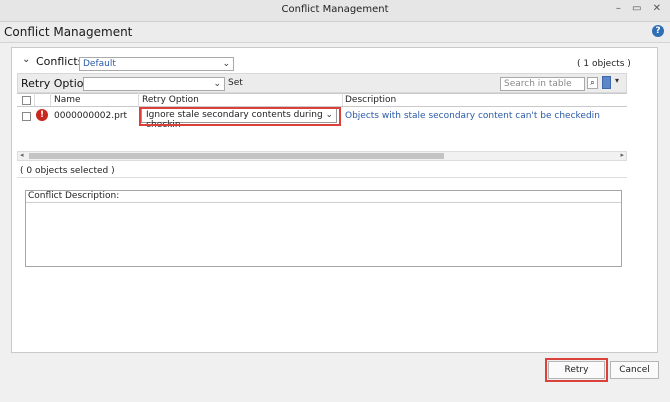  Describe the element at coordinates (335, 32) in the screenshot. I see `dialog-header: Conflict Management ?` at that location.